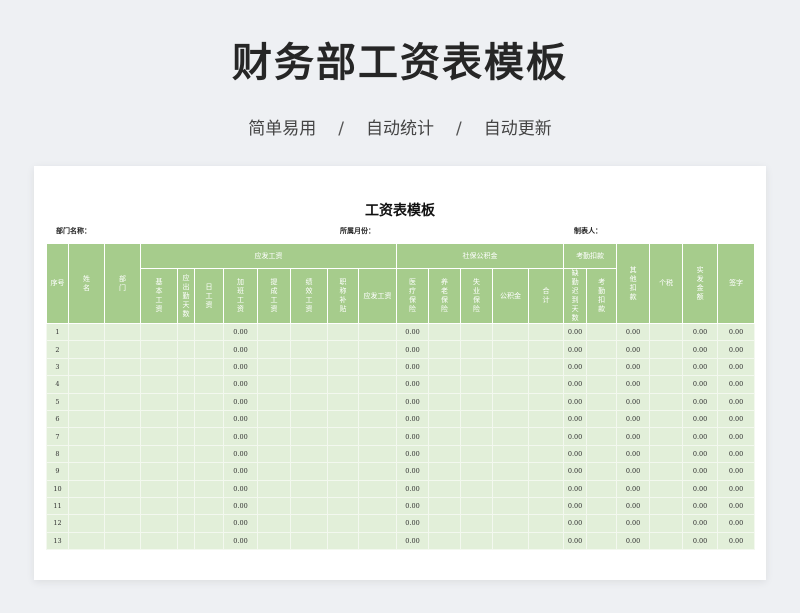 This screenshot has height=613, width=800. Describe the element at coordinates (57, 332) in the screenshot. I see `table-cell: 1` at that location.